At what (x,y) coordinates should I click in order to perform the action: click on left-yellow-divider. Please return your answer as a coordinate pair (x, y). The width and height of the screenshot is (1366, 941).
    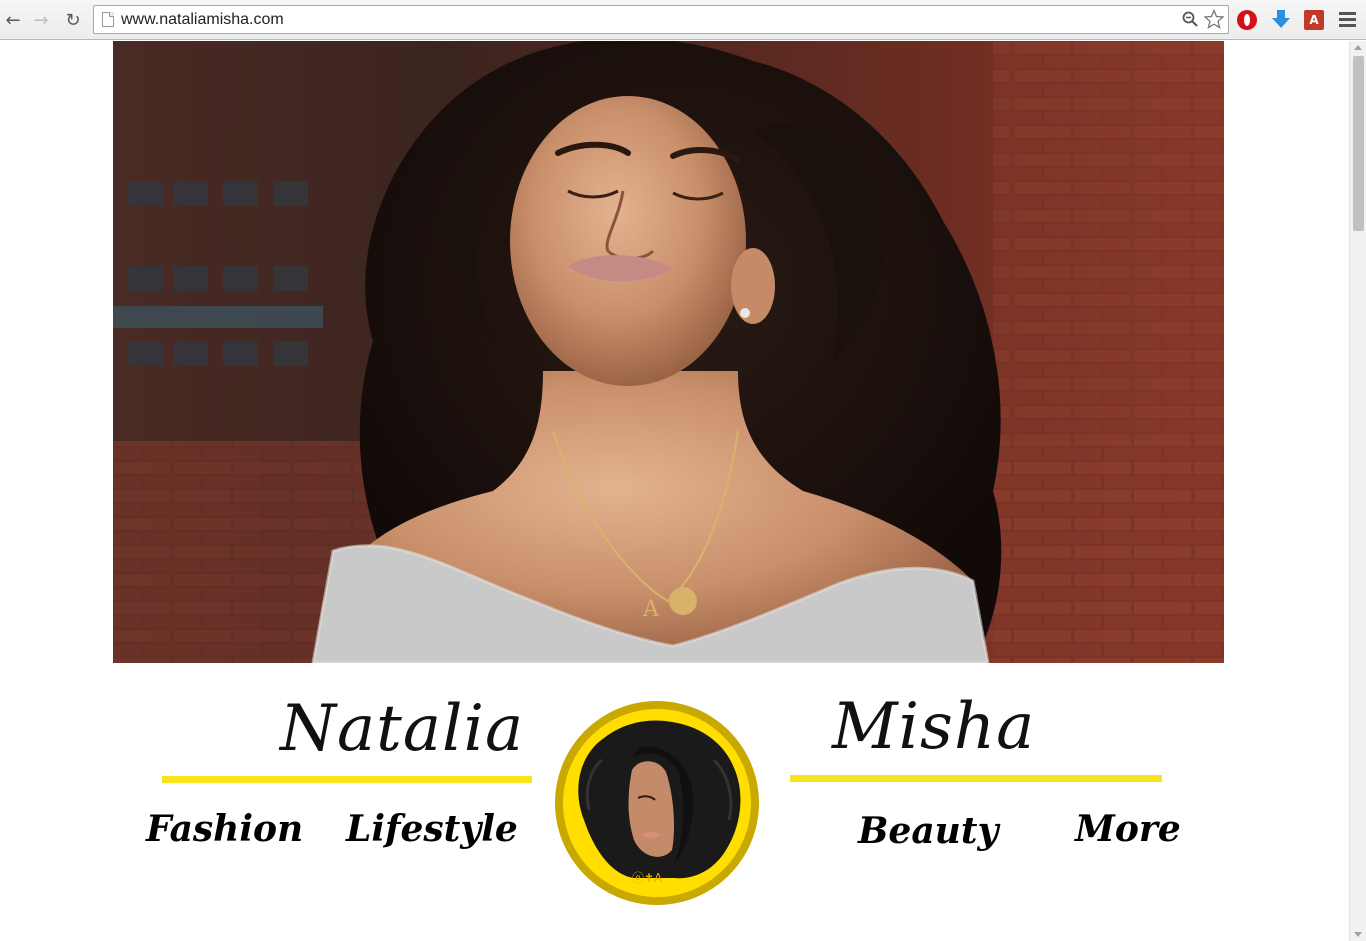
    Looking at the image, I should click on (347, 779).